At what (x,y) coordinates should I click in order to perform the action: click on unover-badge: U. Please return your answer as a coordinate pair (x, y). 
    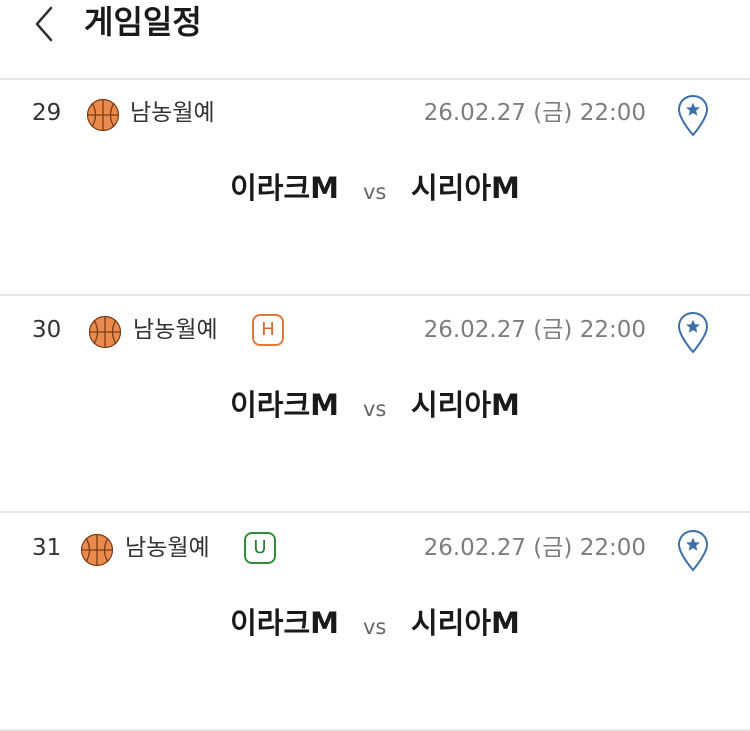
    Looking at the image, I should click on (260, 548).